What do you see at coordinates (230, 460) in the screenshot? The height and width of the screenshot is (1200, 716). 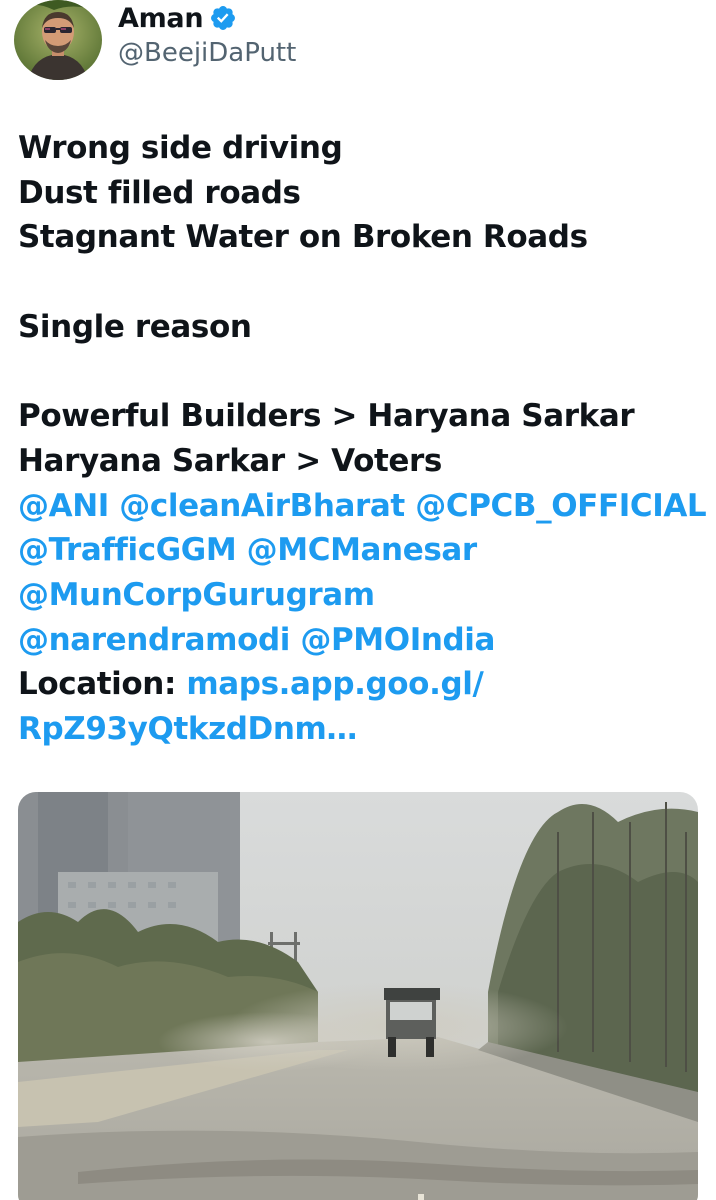 I see `tweet-line: Haryana Sarkar > Voters` at bounding box center [230, 460].